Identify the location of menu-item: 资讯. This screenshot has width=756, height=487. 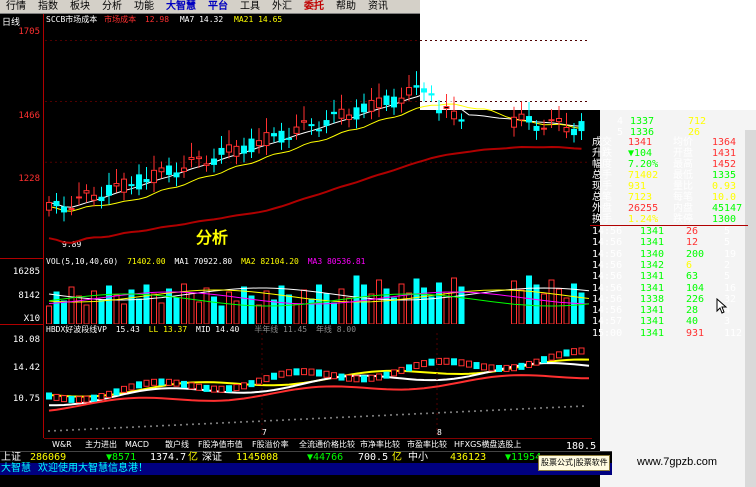
(378, 6).